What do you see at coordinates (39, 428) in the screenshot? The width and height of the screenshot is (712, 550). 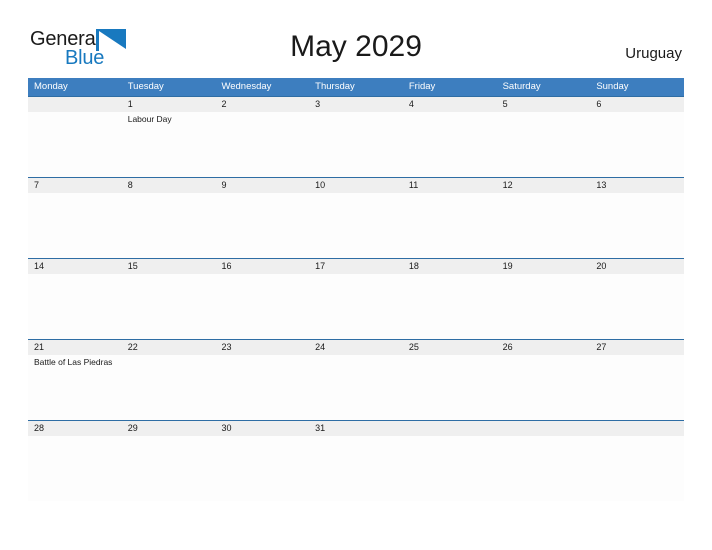 I see `day-number: 28` at bounding box center [39, 428].